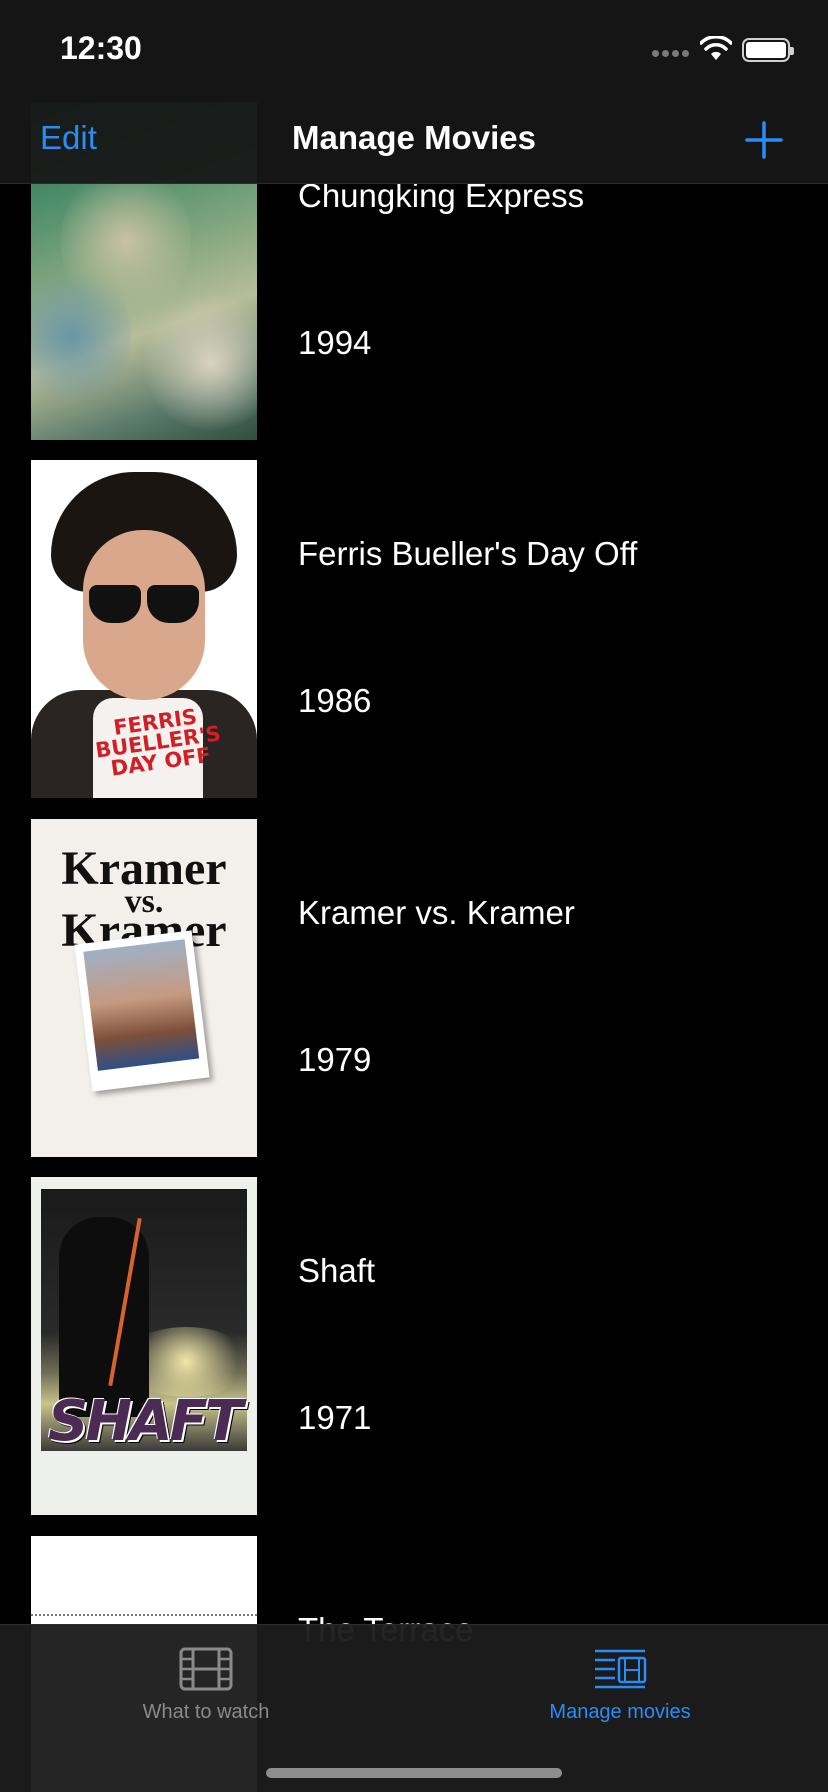  What do you see at coordinates (436, 912) in the screenshot?
I see `movie-title: Kramer vs. Kramer` at bounding box center [436, 912].